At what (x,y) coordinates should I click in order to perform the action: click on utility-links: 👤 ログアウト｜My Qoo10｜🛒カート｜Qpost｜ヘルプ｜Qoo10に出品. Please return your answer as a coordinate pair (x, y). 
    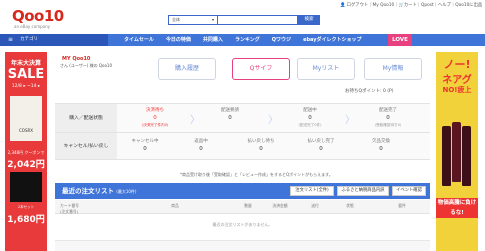
    Looking at the image, I should click on (411, 5).